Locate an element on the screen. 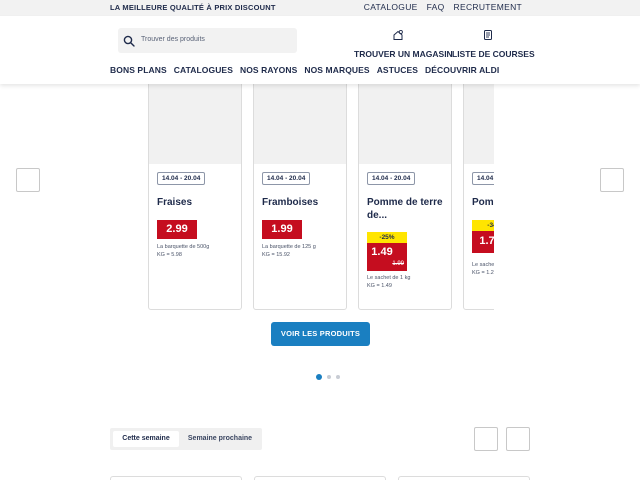 The height and width of the screenshot is (480, 640). product-kg-price: KG = 1.49 is located at coordinates (379, 286).